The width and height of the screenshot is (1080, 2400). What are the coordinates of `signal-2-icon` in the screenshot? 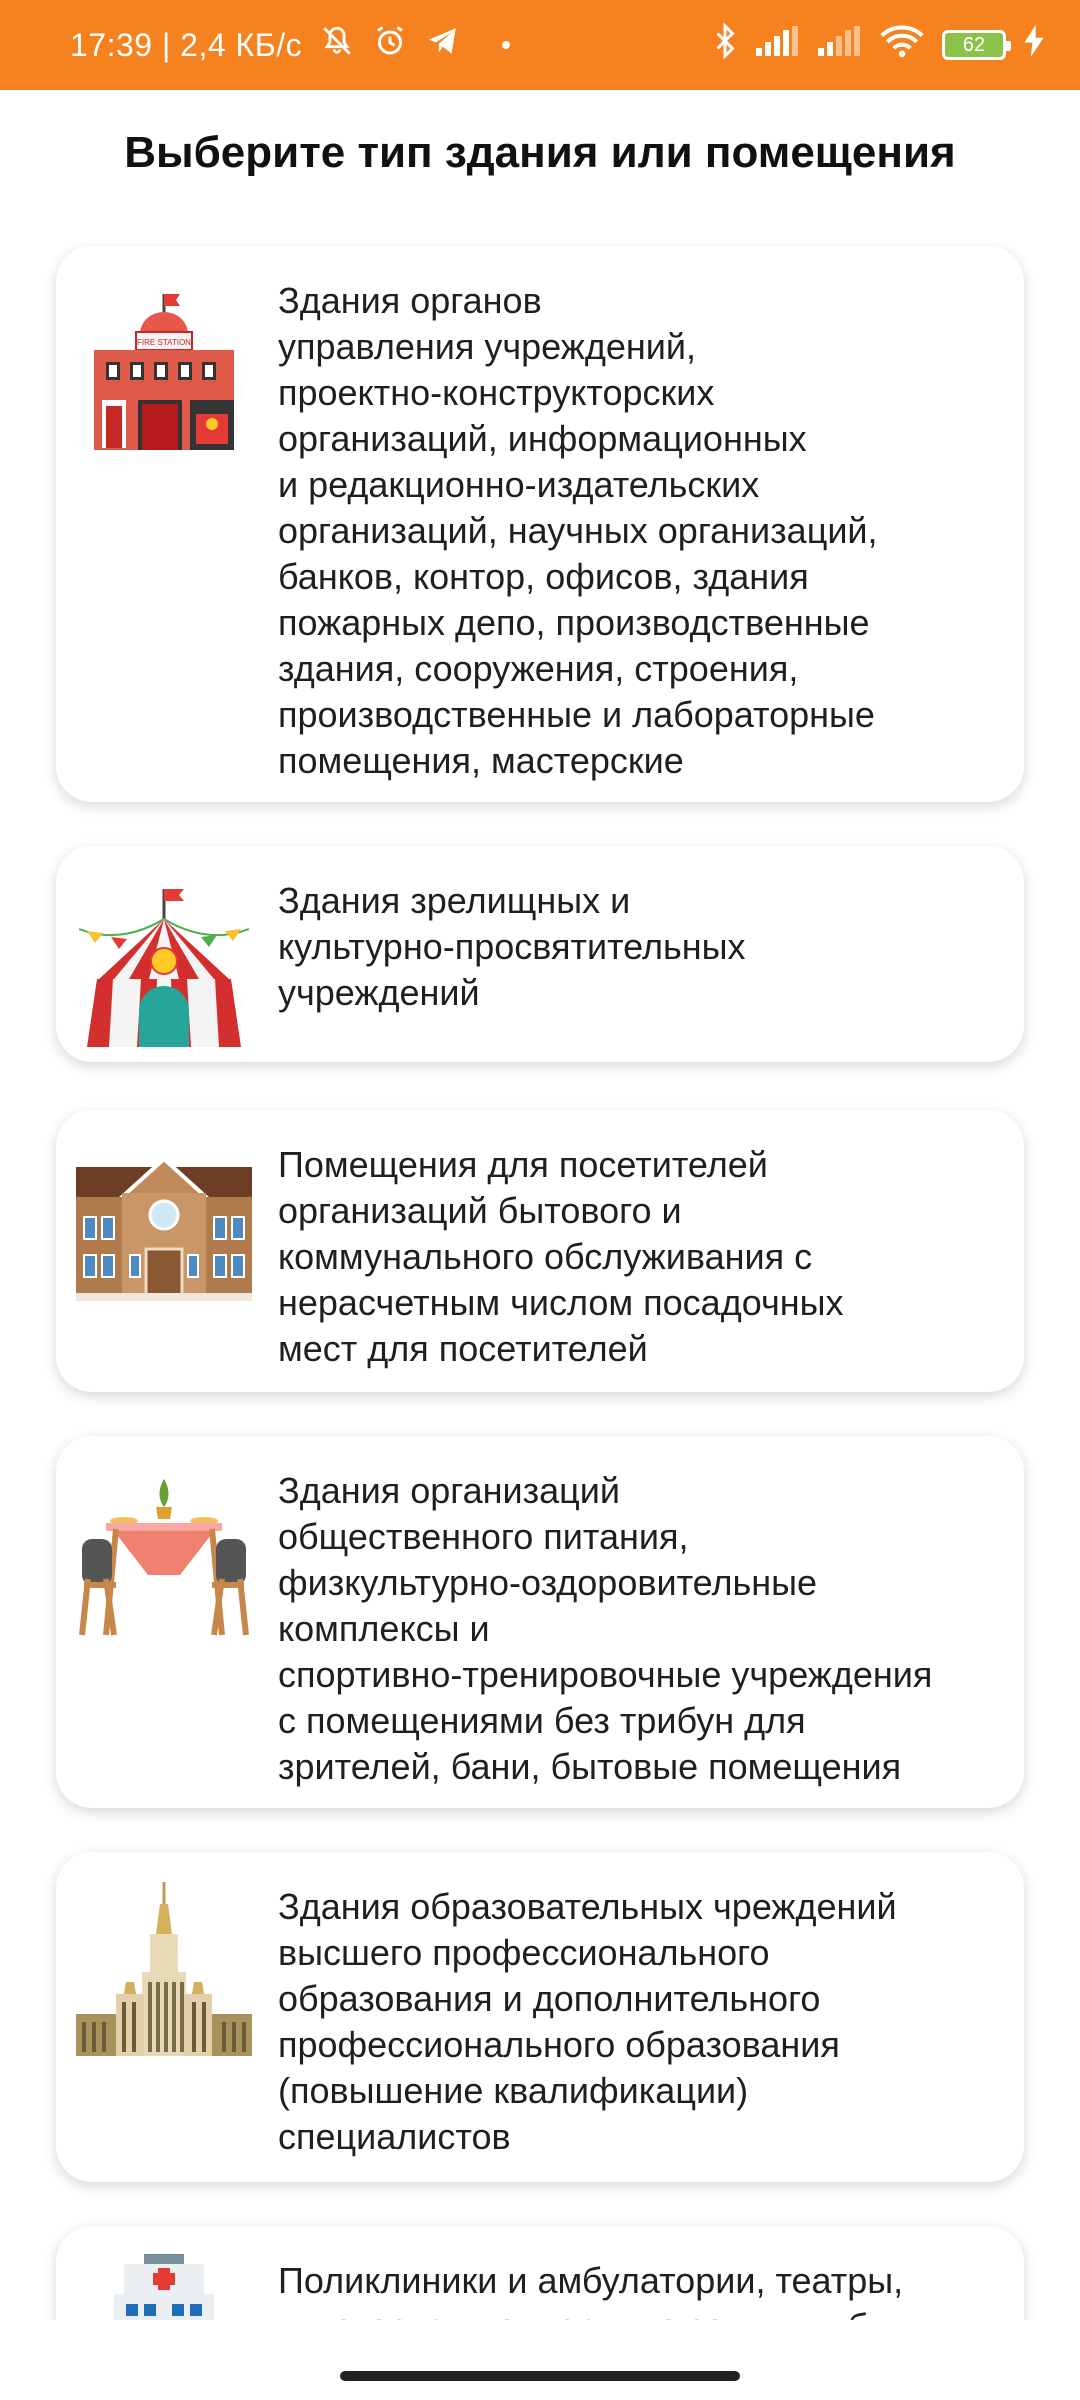 It's located at (840, 45).